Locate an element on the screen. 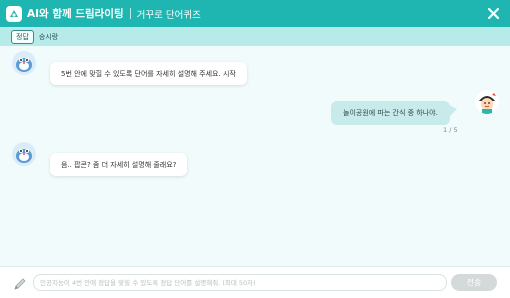 The image size is (510, 298). win-label: 승시랑 is located at coordinates (48, 36).